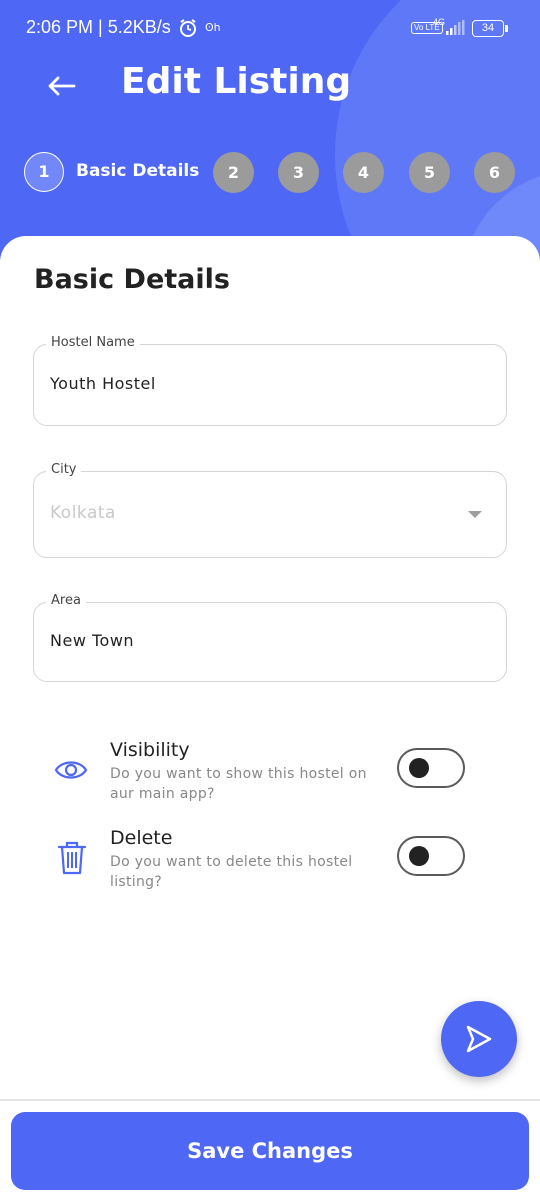  What do you see at coordinates (270, 637) in the screenshot?
I see `area-field: Area New Town` at bounding box center [270, 637].